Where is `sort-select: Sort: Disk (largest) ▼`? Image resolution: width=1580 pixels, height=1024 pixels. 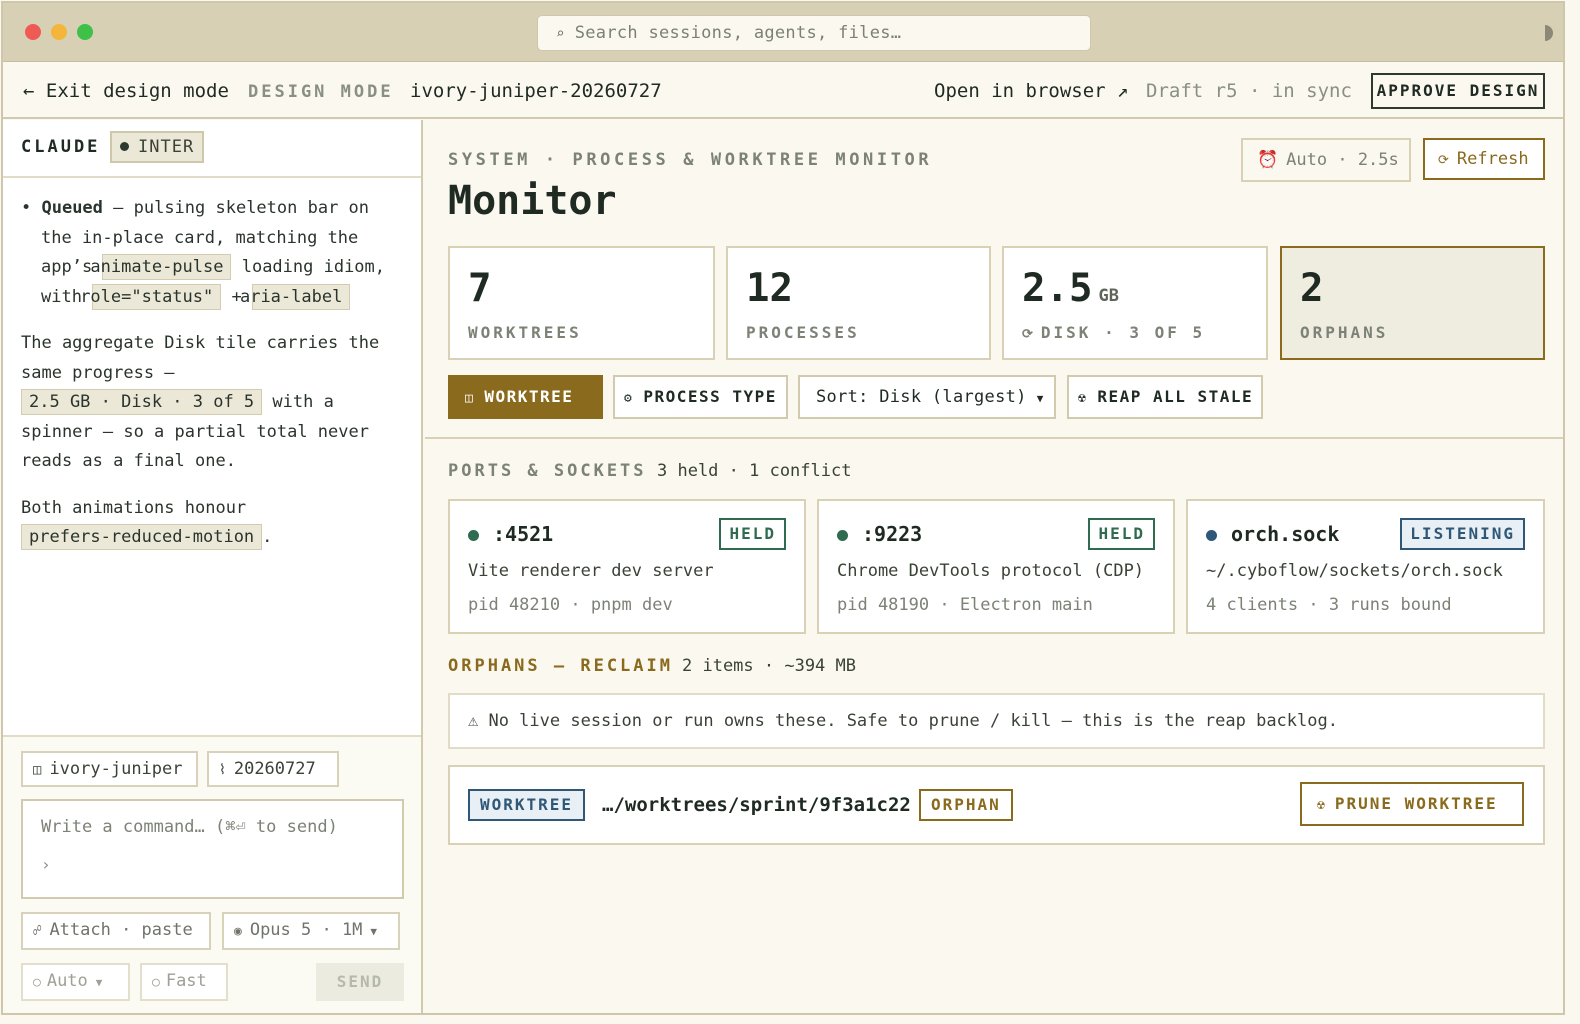 sort-select: Sort: Disk (largest) ▼ is located at coordinates (927, 397).